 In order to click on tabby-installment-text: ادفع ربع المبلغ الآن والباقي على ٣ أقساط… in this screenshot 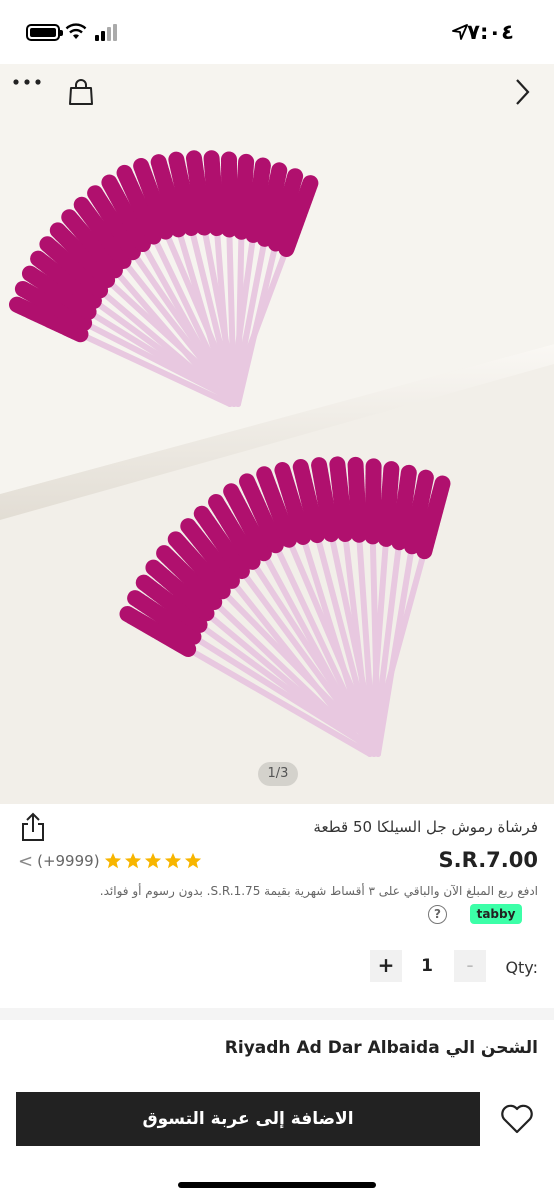, I will do `click(318, 891)`.